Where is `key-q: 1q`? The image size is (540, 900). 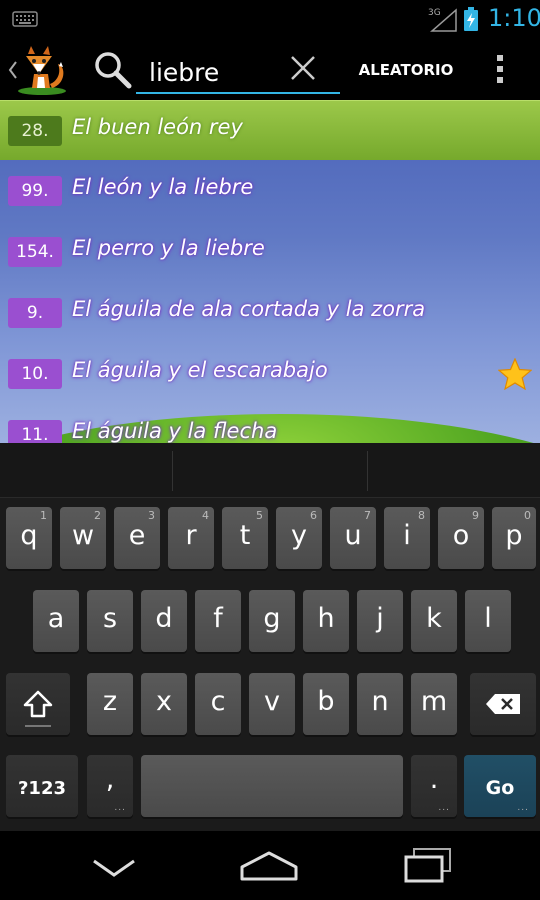 key-q: 1q is located at coordinates (29, 538).